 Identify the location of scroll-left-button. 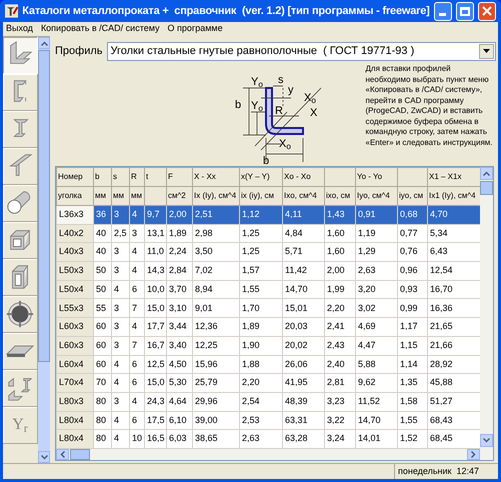
(62, 454).